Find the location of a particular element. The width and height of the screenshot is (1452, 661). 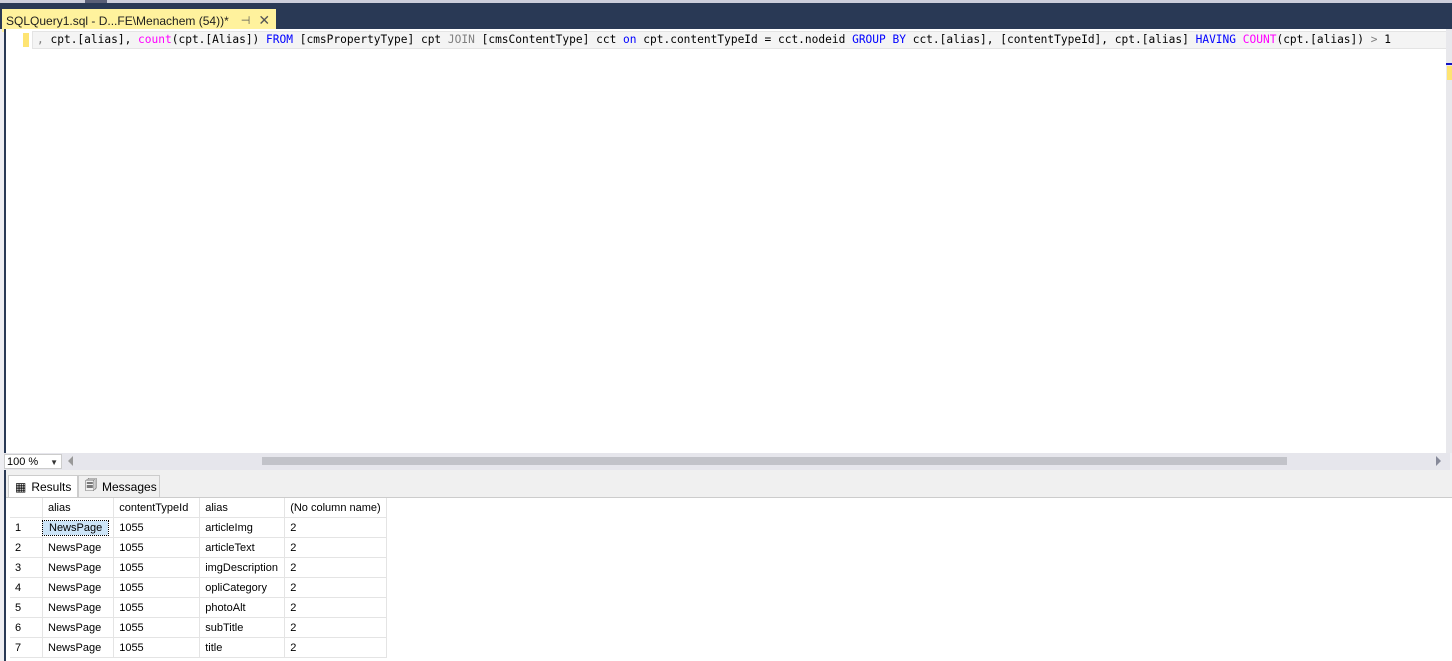

selected-cell-value: NewsPage is located at coordinates (75, 527).